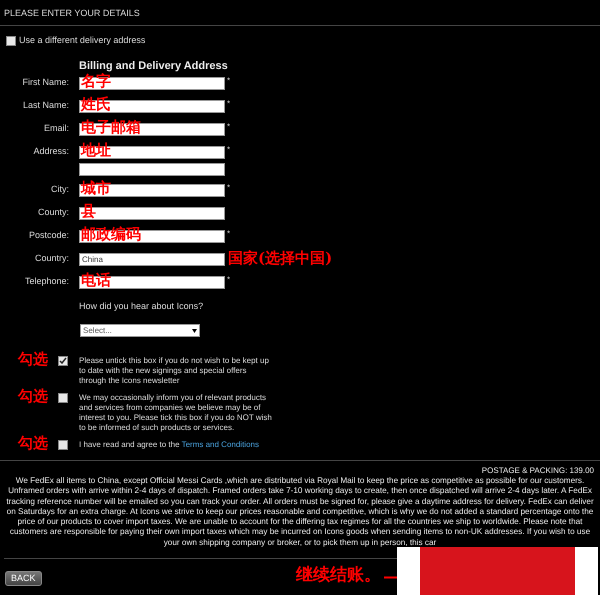 This screenshot has width=600, height=595. Describe the element at coordinates (96, 81) in the screenshot. I see `annotation-text: 名字` at that location.